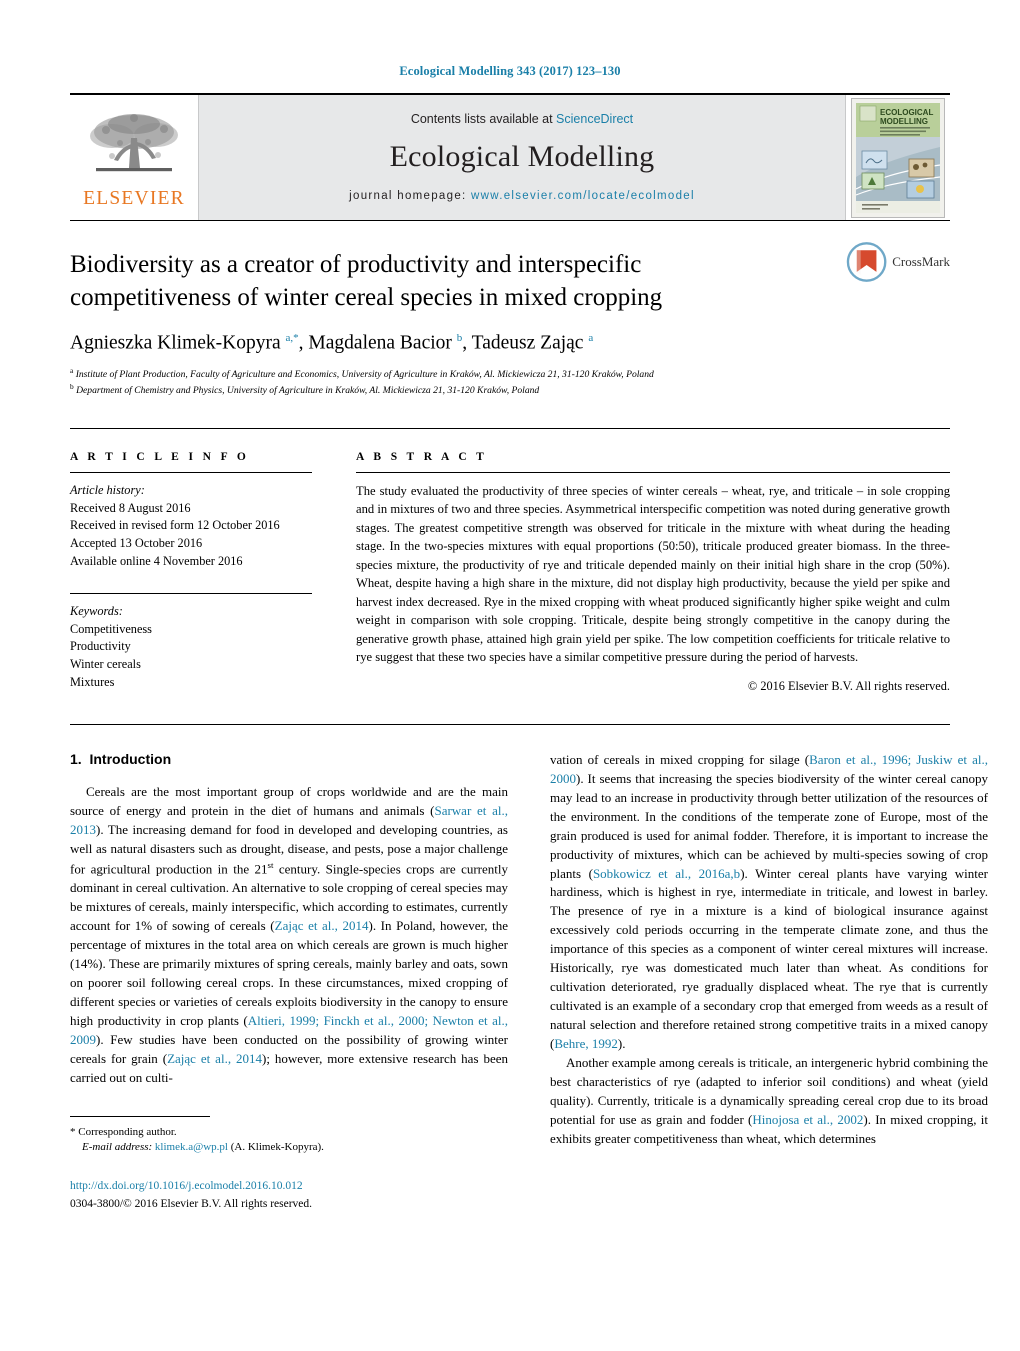 The height and width of the screenshot is (1351, 1020). What do you see at coordinates (72, 386) in the screenshot?
I see `affiliation-marker-b: b` at bounding box center [72, 386].